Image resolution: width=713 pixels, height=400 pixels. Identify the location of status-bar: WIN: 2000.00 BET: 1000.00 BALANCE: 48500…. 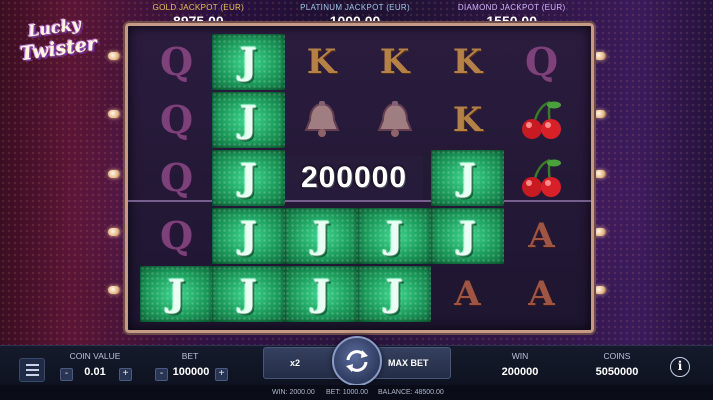
(356, 392).